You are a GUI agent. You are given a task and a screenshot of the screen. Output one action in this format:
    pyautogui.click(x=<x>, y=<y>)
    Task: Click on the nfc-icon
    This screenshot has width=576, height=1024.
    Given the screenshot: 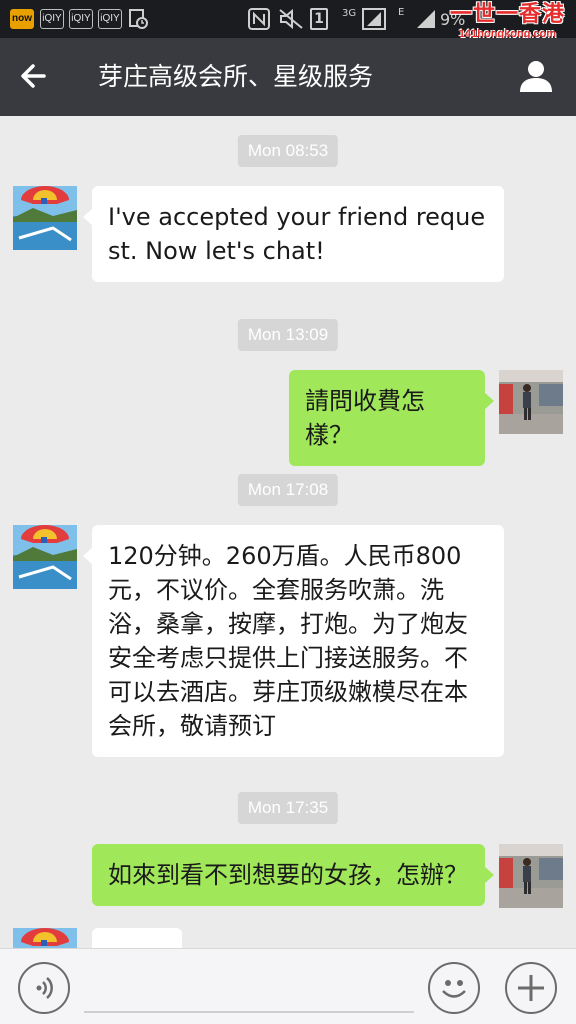 What is the action you would take?
    pyautogui.click(x=259, y=21)
    